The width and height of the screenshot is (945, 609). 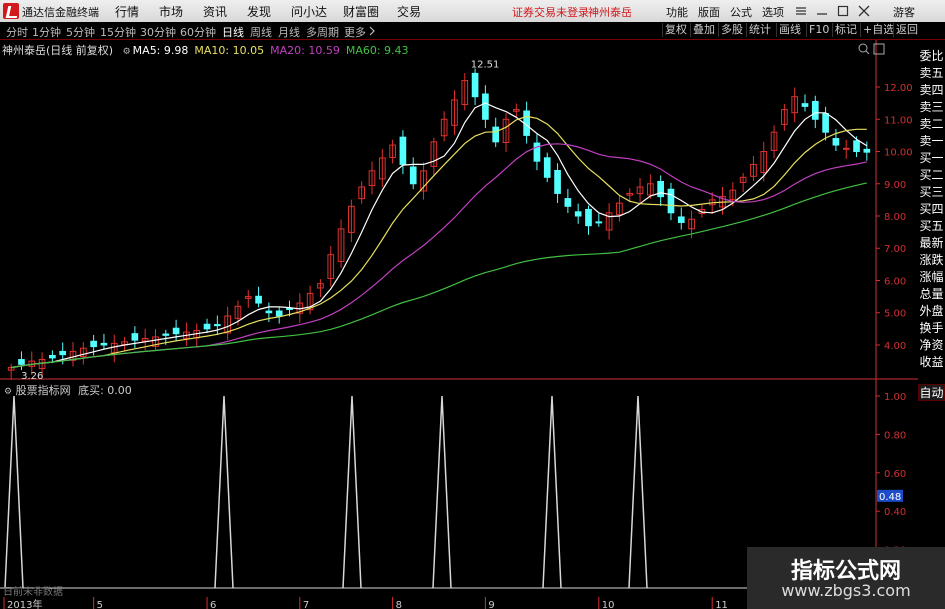 What do you see at coordinates (127, 11) in the screenshot?
I see `menu-quotes: 行情` at bounding box center [127, 11].